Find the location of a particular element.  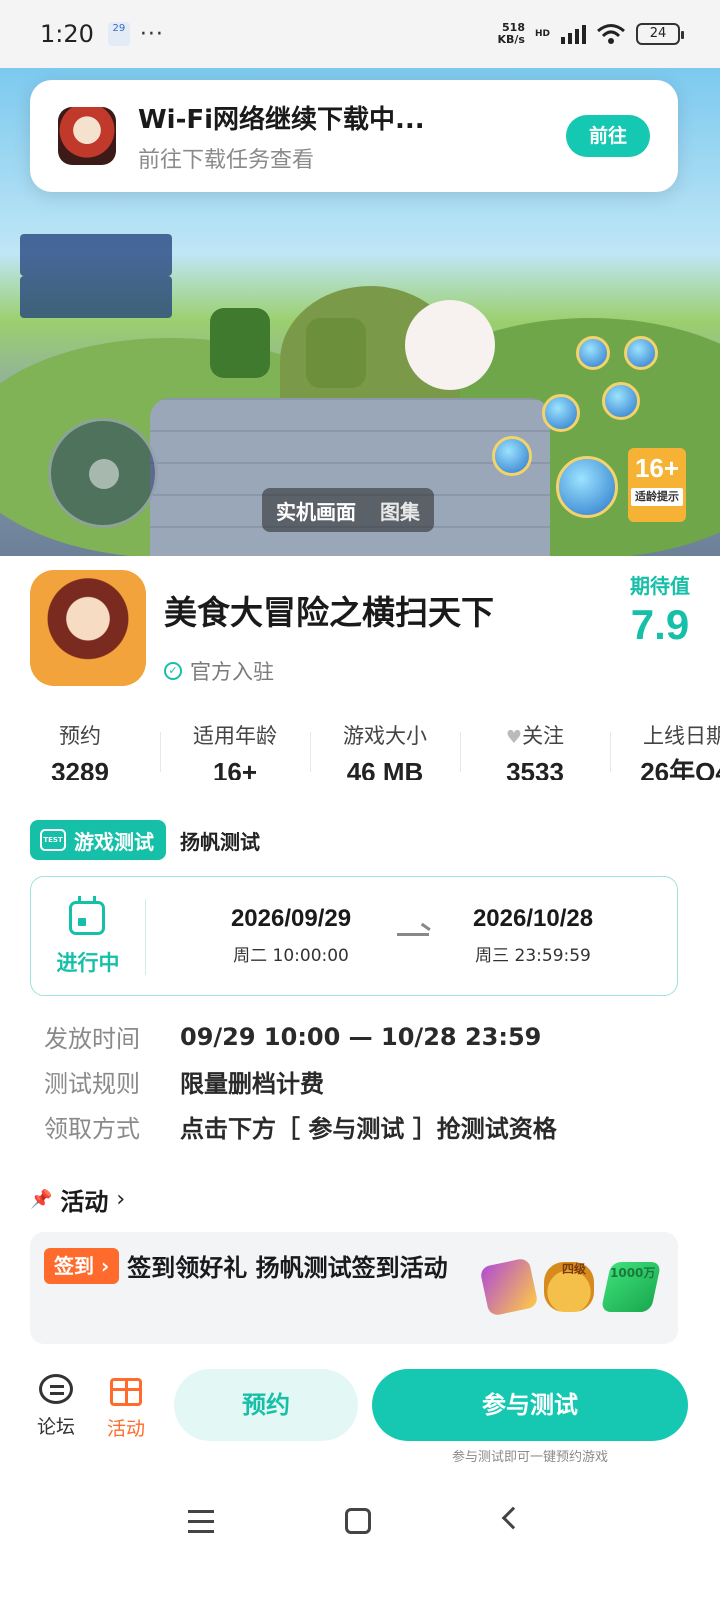

reward-label: 1000万 is located at coordinates (633, 1273).